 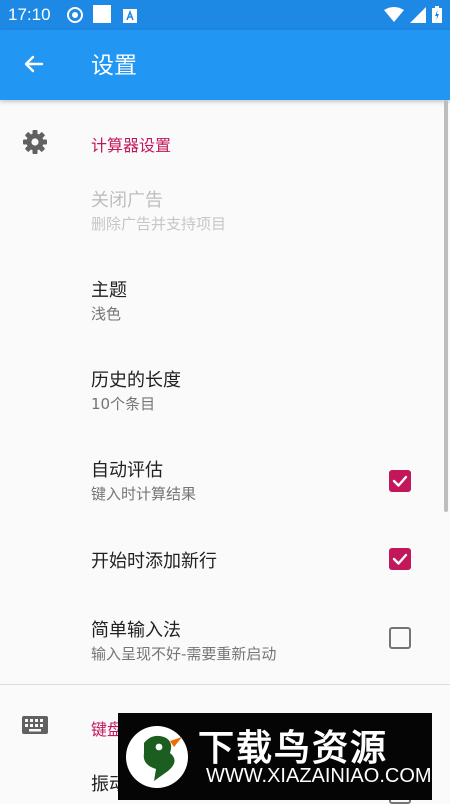 What do you see at coordinates (136, 380) in the screenshot?
I see `pref-title: 历史的长度` at bounding box center [136, 380].